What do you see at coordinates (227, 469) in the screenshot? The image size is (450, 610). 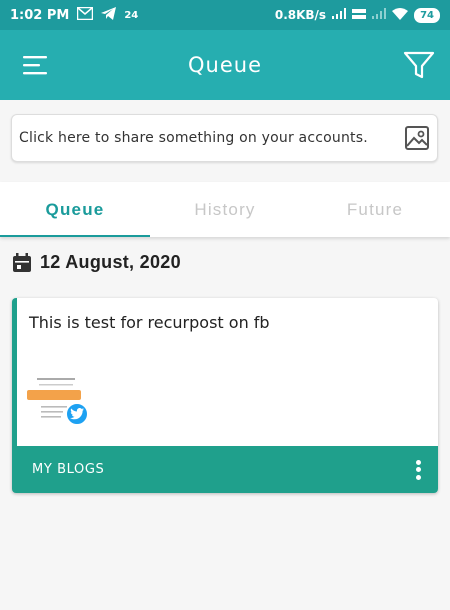 I see `card-footer: MY BLOGS` at bounding box center [227, 469].